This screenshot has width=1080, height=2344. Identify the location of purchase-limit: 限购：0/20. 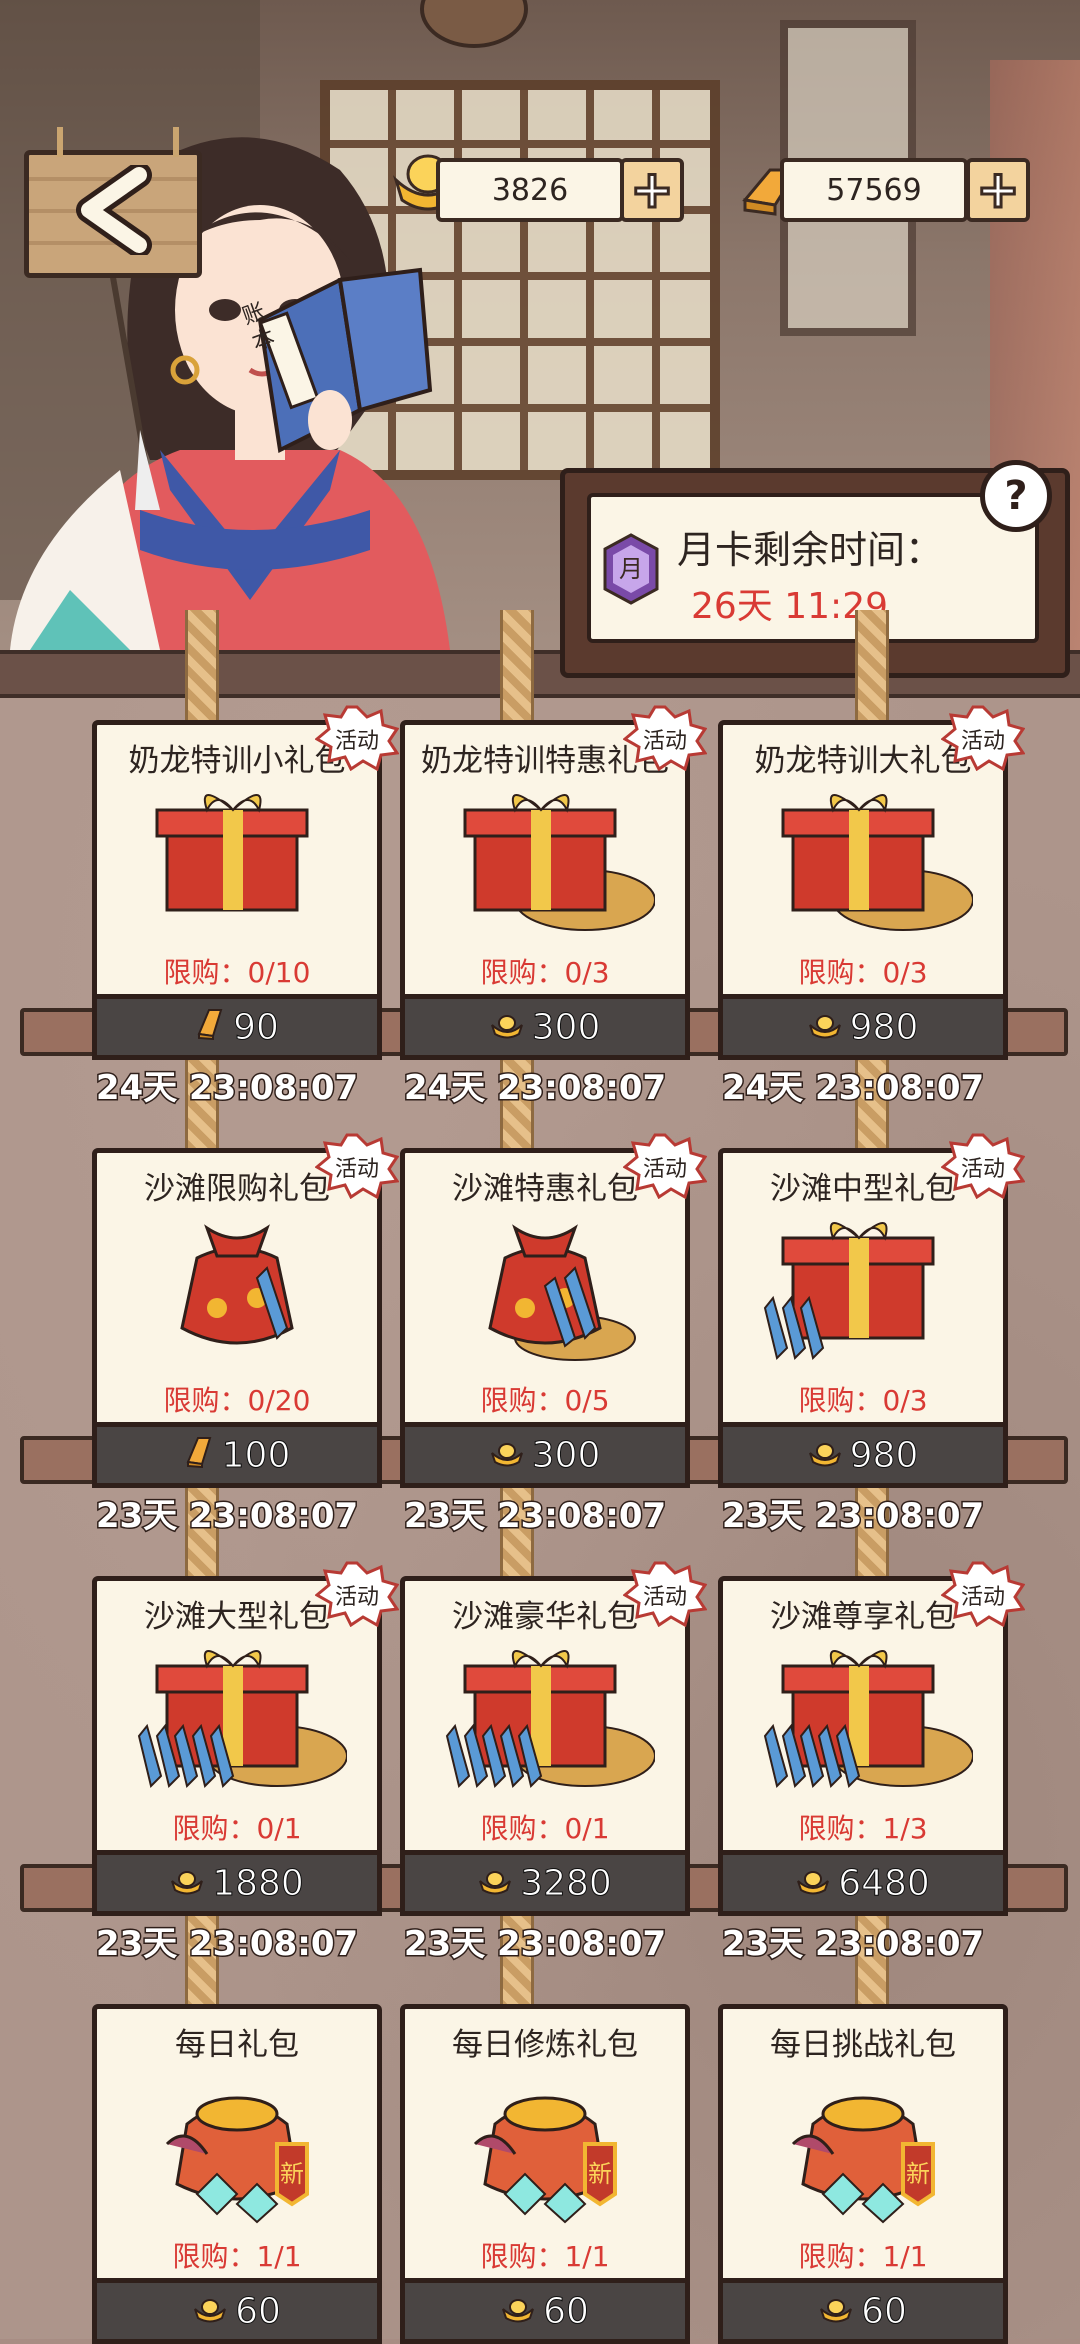
(237, 1400).